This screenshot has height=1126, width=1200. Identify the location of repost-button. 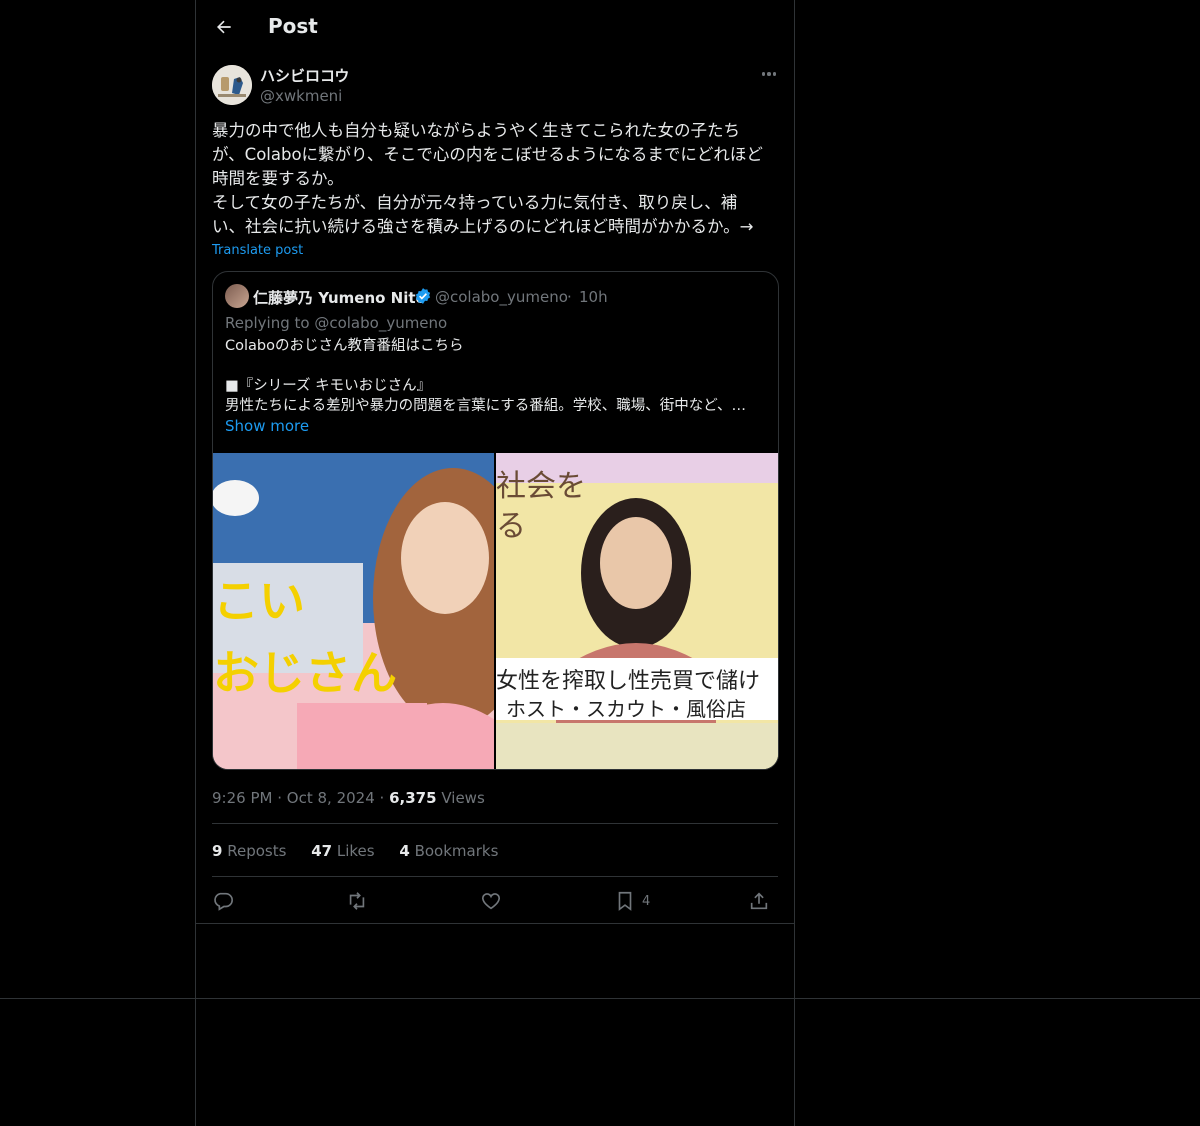
(357, 901).